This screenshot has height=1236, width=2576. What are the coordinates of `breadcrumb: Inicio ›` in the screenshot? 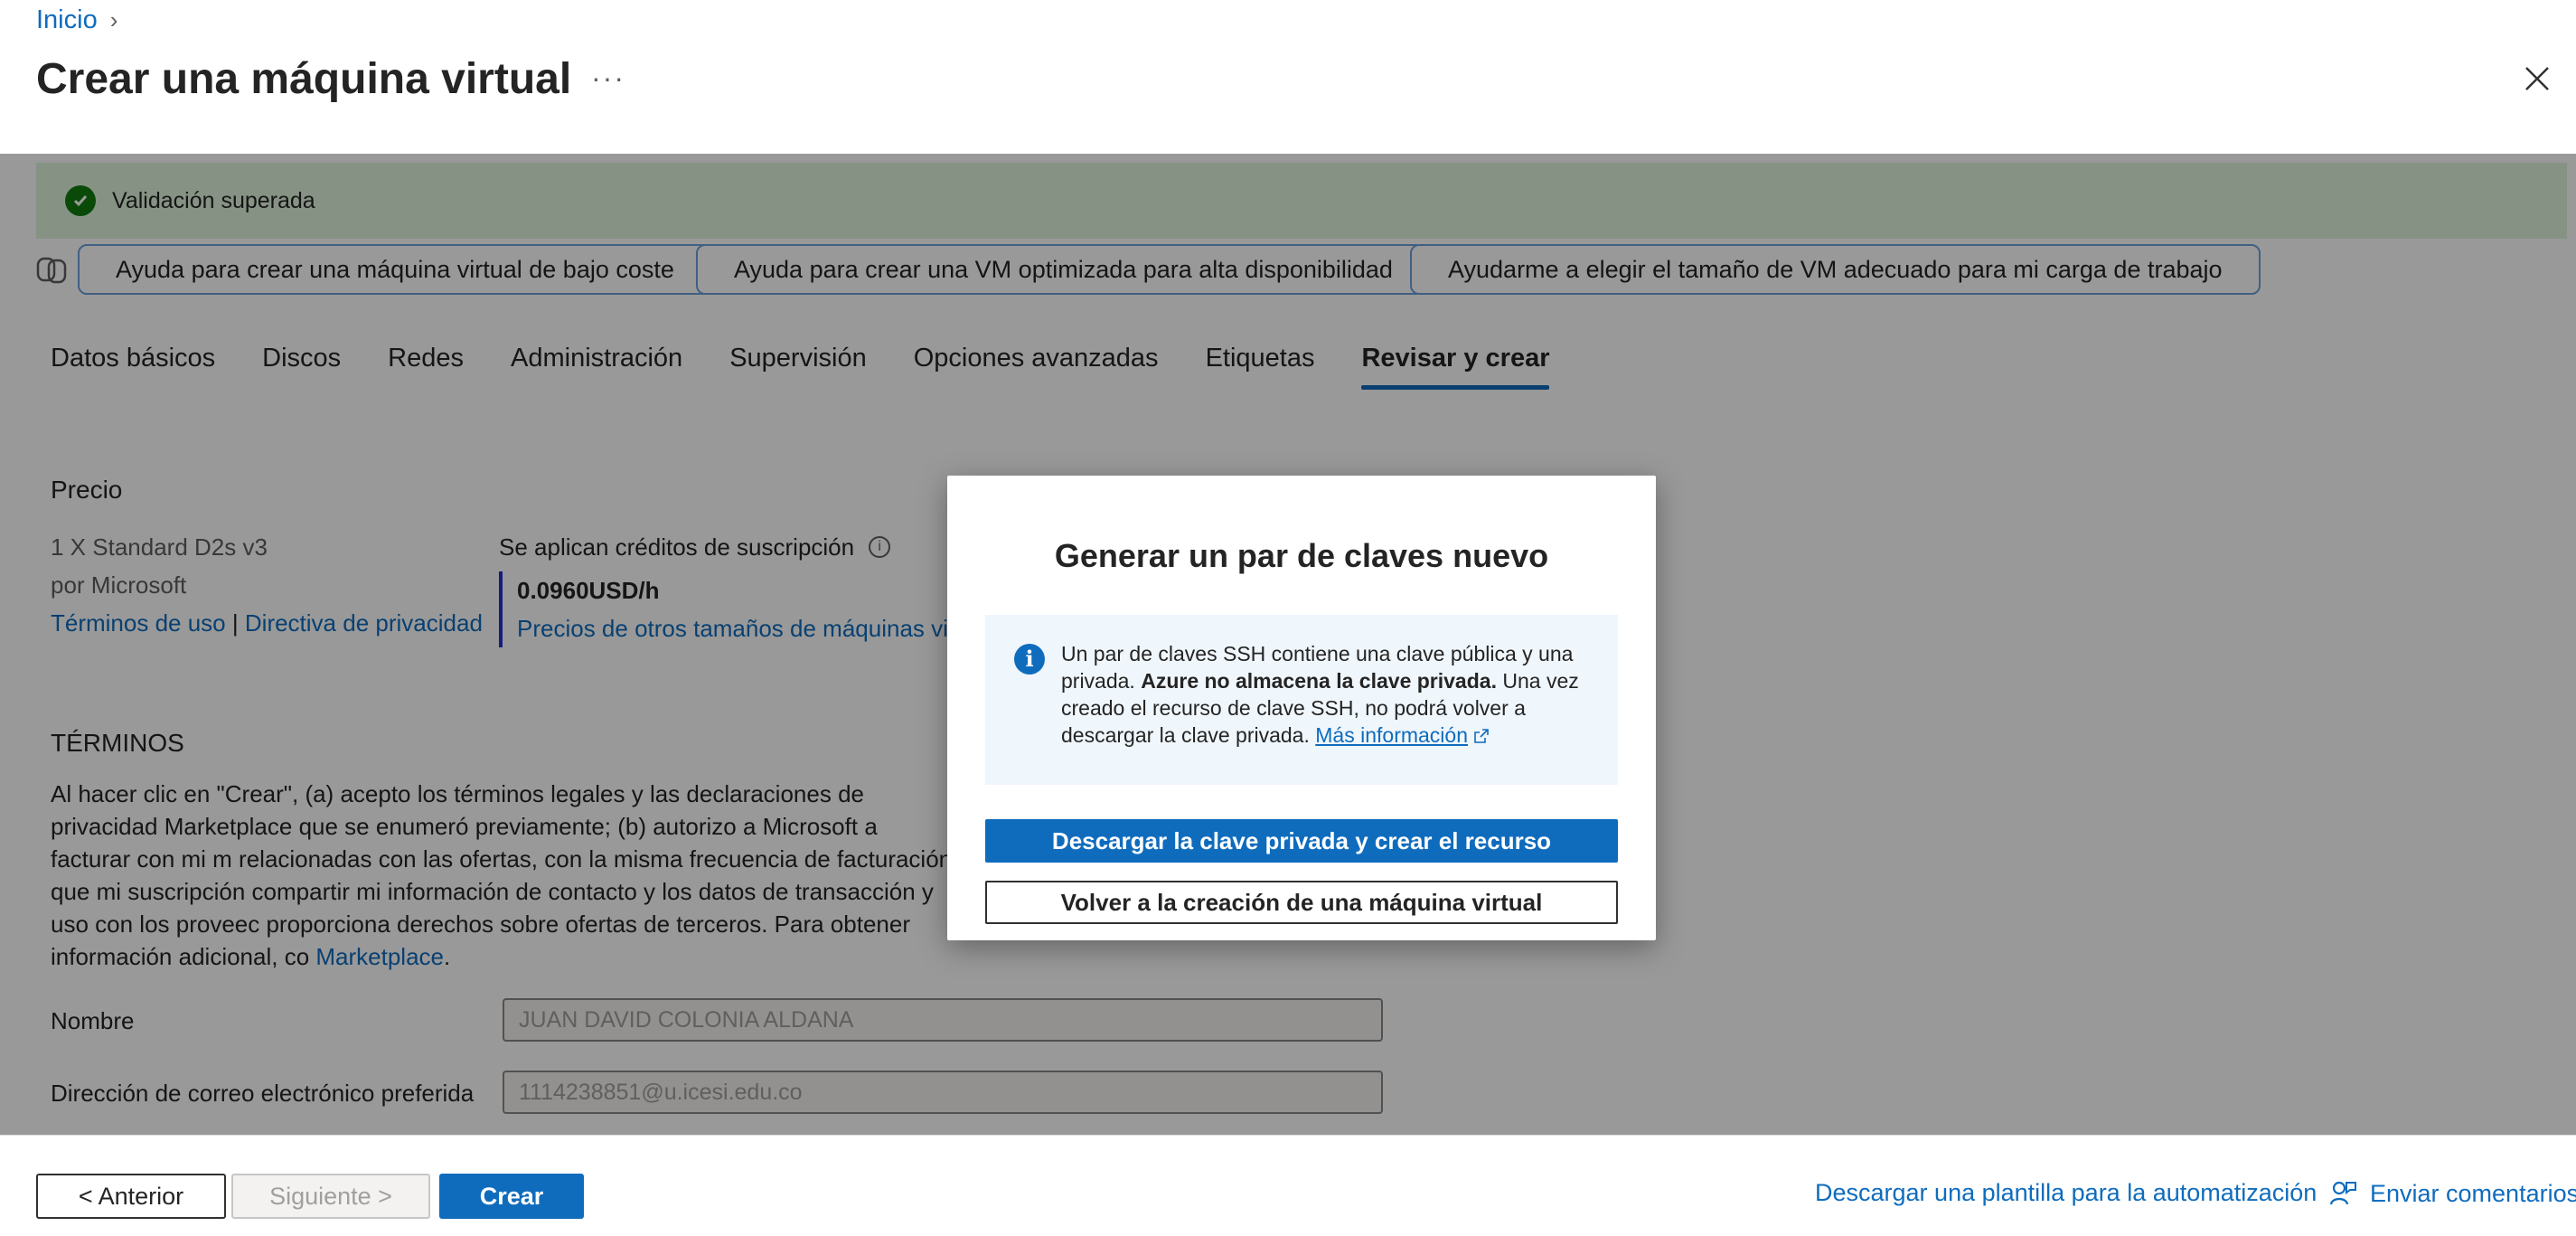 It's located at (77, 20).